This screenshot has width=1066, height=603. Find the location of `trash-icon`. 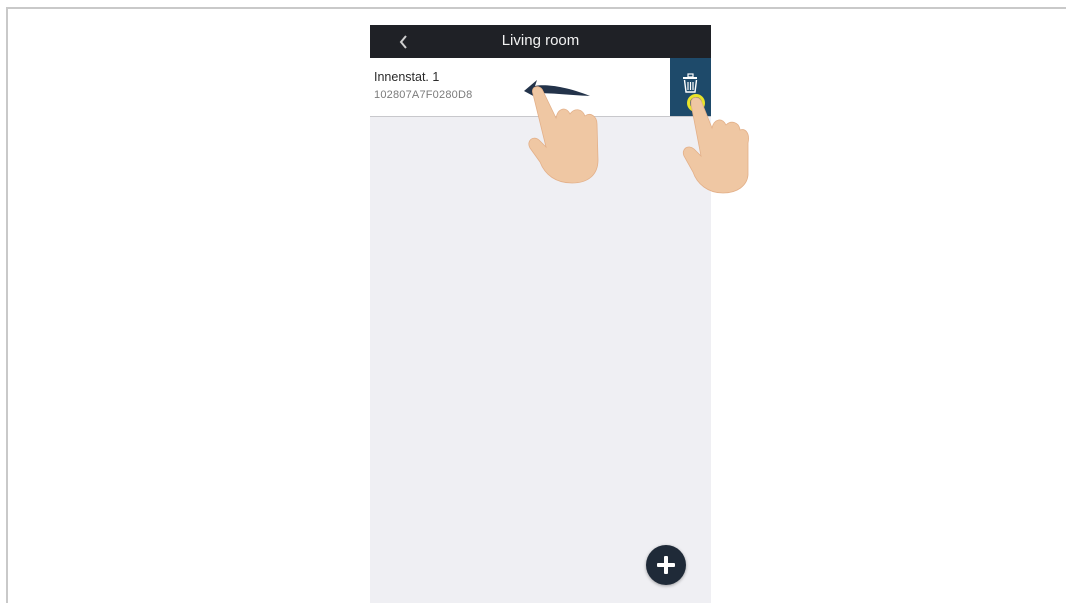

trash-icon is located at coordinates (690, 83).